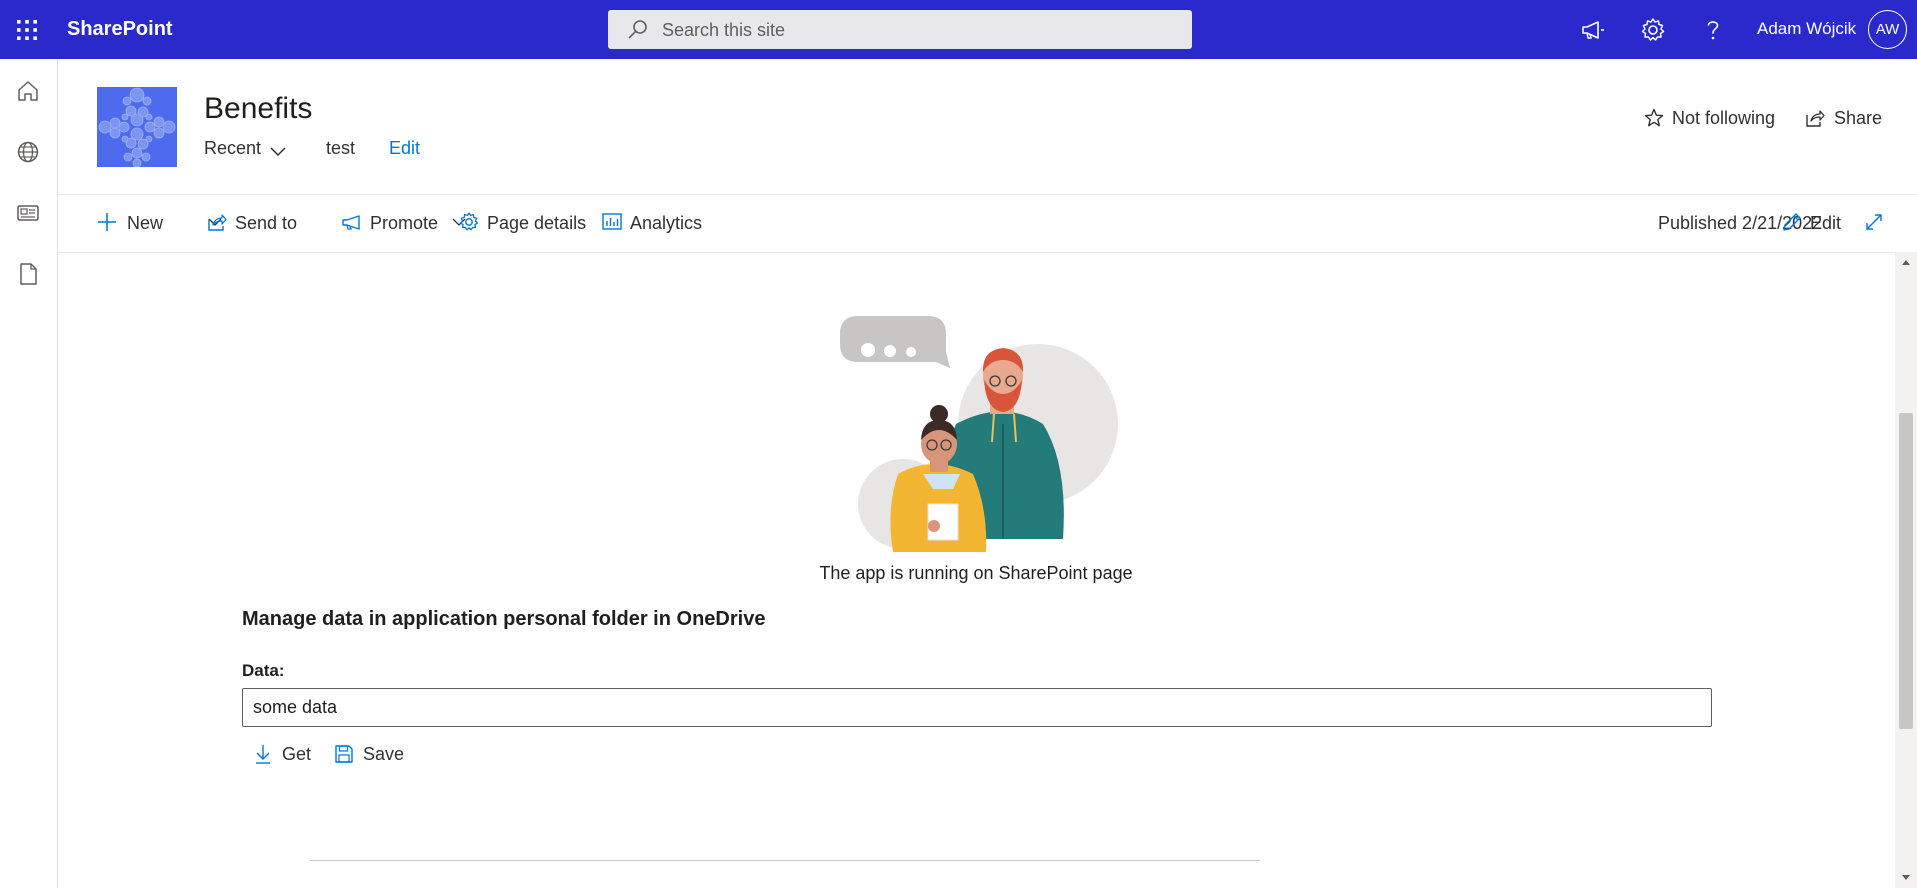  Describe the element at coordinates (28, 91) in the screenshot. I see `home-icon` at that location.